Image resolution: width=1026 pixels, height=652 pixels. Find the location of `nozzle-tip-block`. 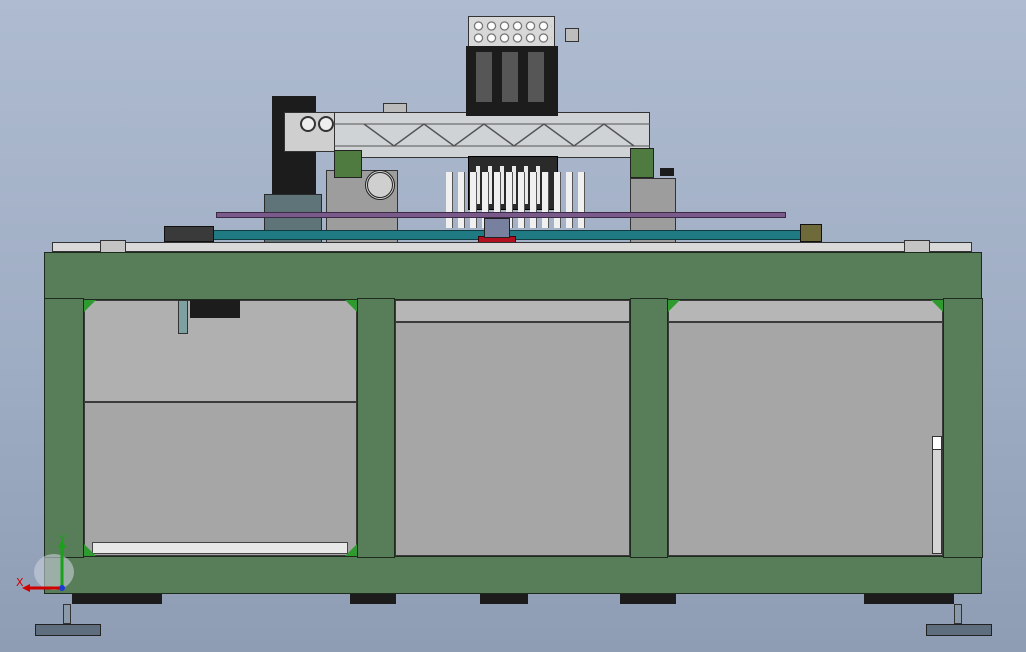

nozzle-tip-block is located at coordinates (497, 228).